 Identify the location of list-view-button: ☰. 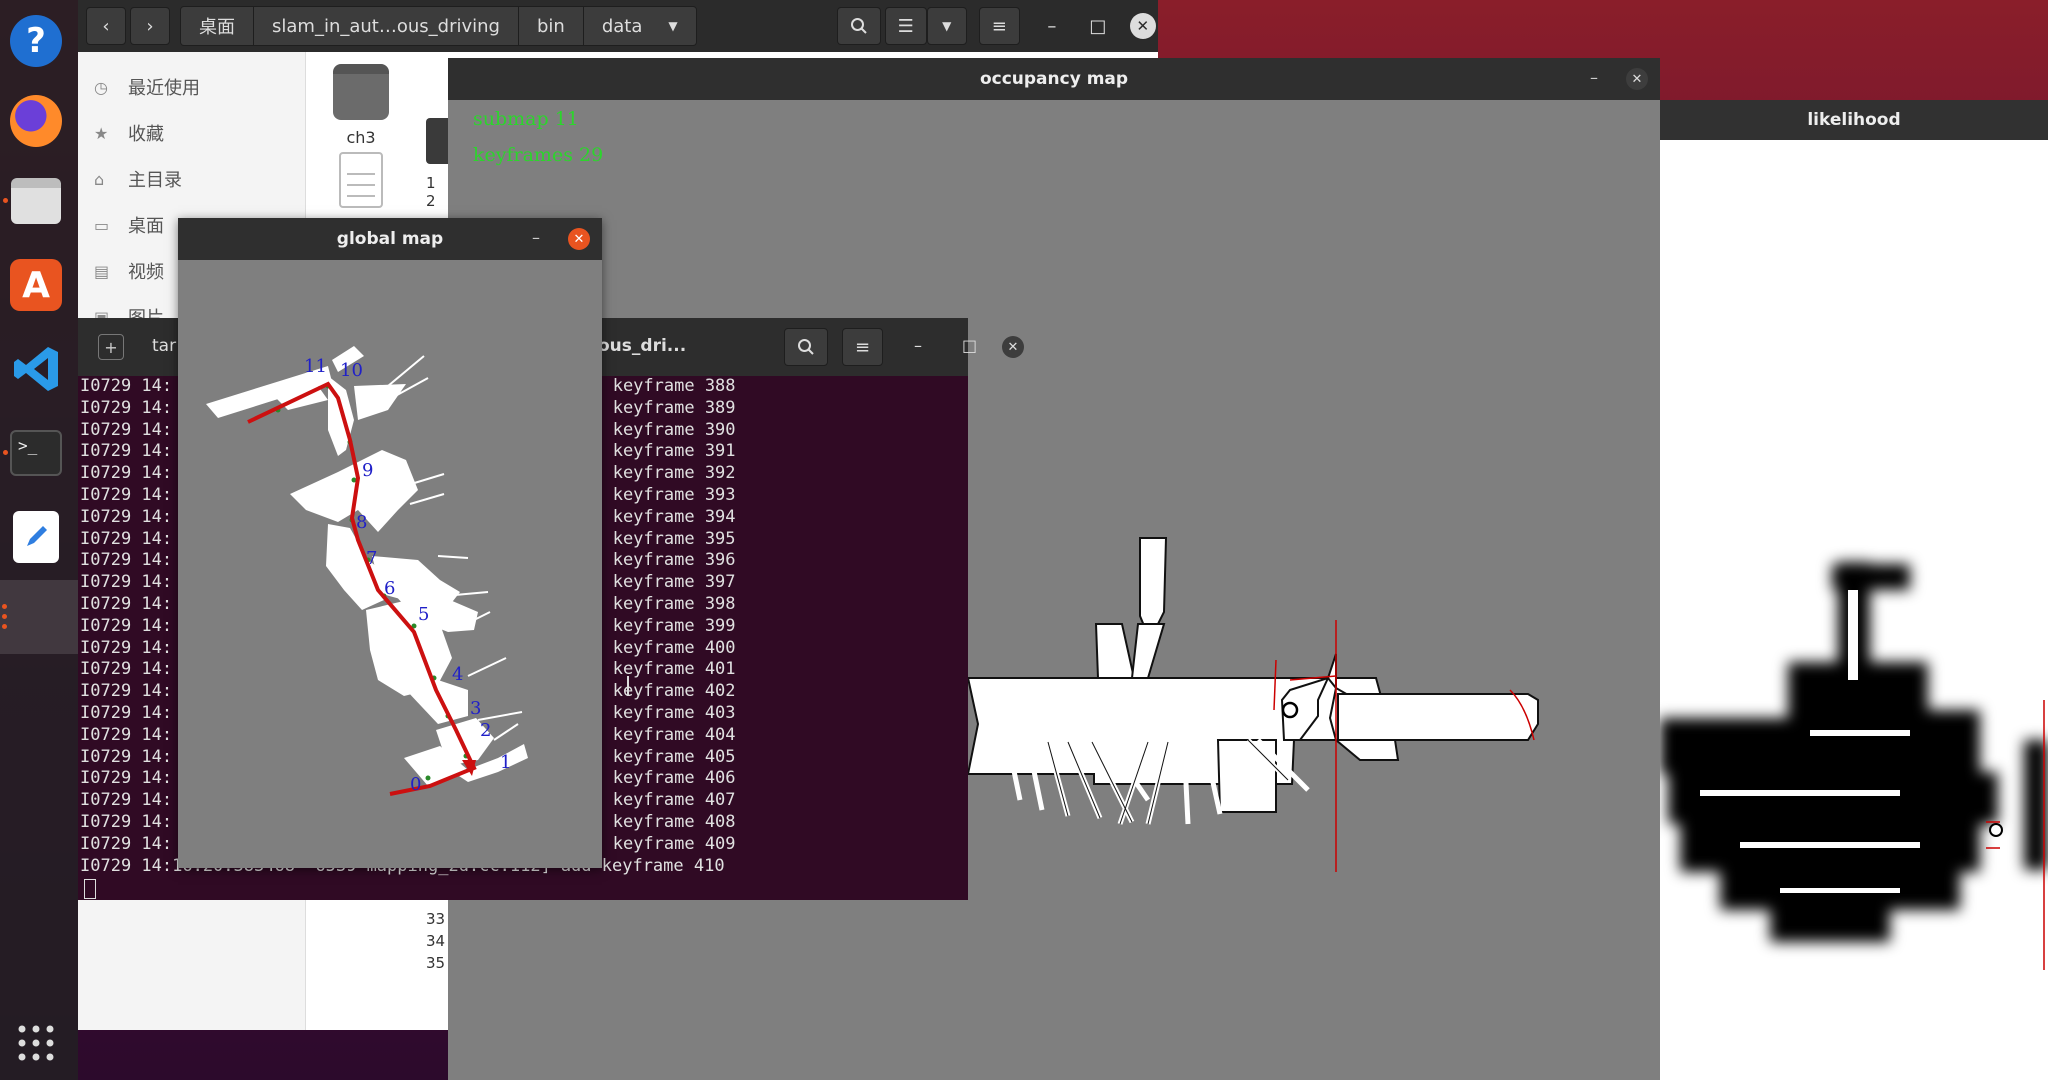
(905, 26).